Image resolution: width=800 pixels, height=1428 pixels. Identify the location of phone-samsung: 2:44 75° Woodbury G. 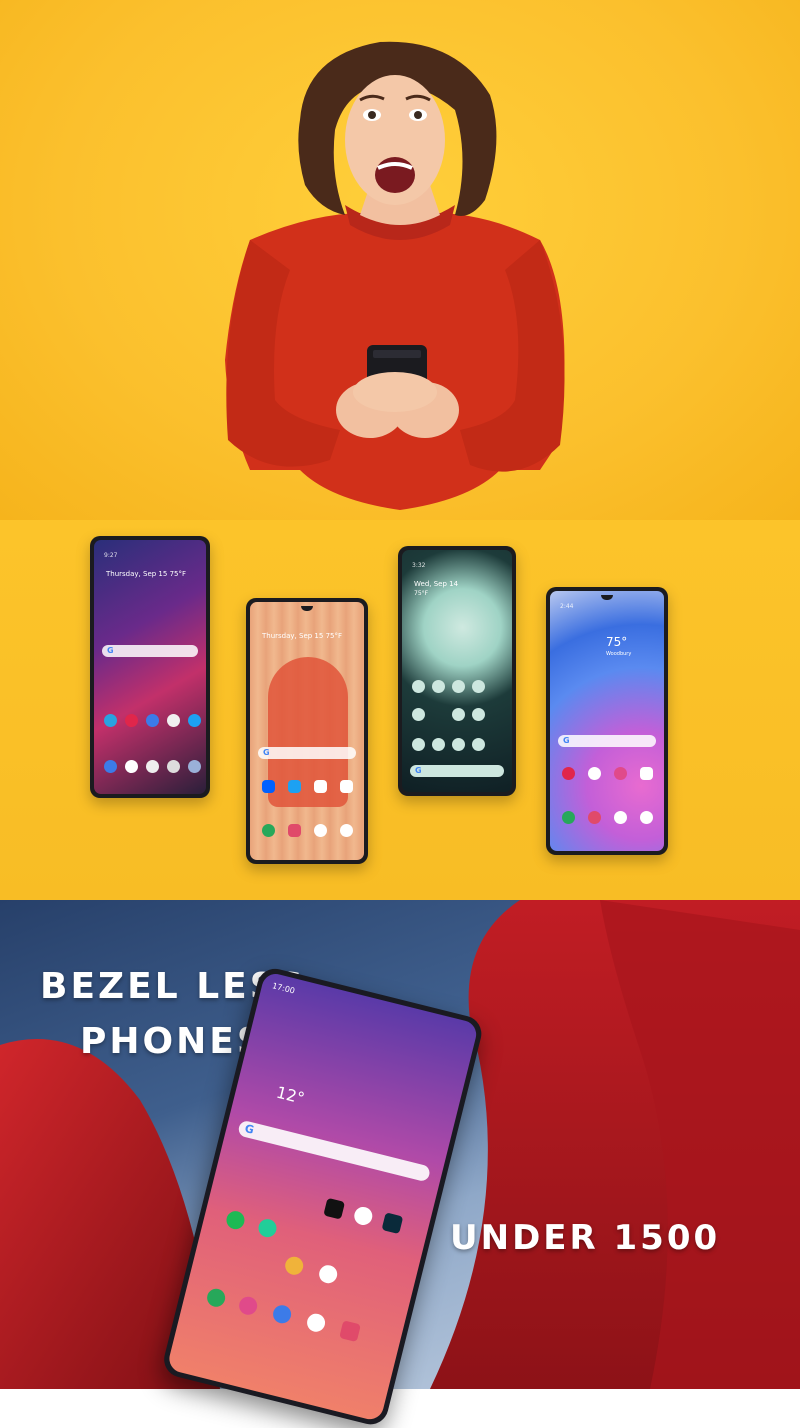
(607, 721).